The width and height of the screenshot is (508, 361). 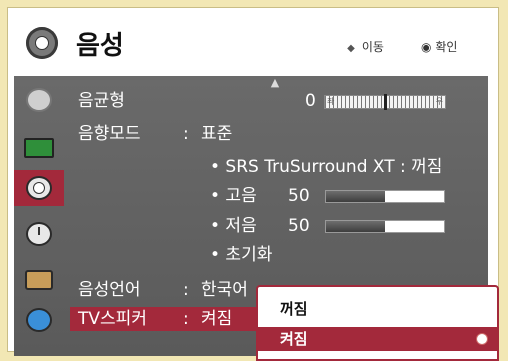 I want to click on tv-speaker-label: TV스피커, so click(x=112, y=319).